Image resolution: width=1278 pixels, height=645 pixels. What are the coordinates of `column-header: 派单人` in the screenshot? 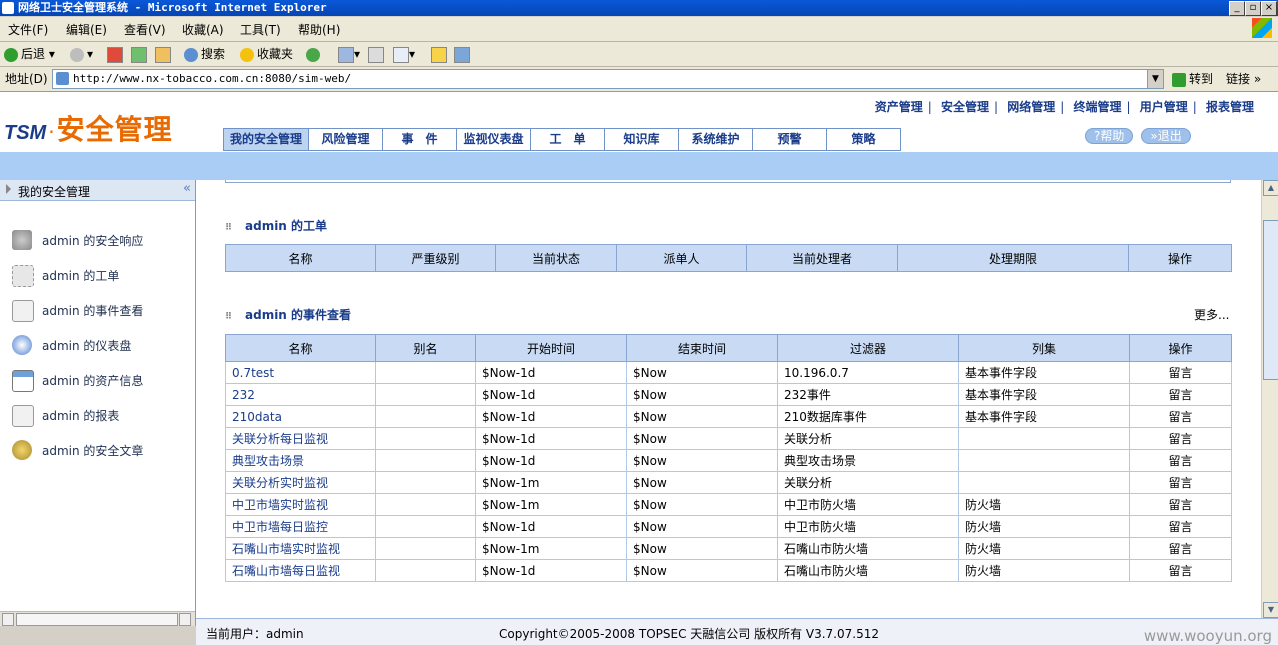 It's located at (681, 258).